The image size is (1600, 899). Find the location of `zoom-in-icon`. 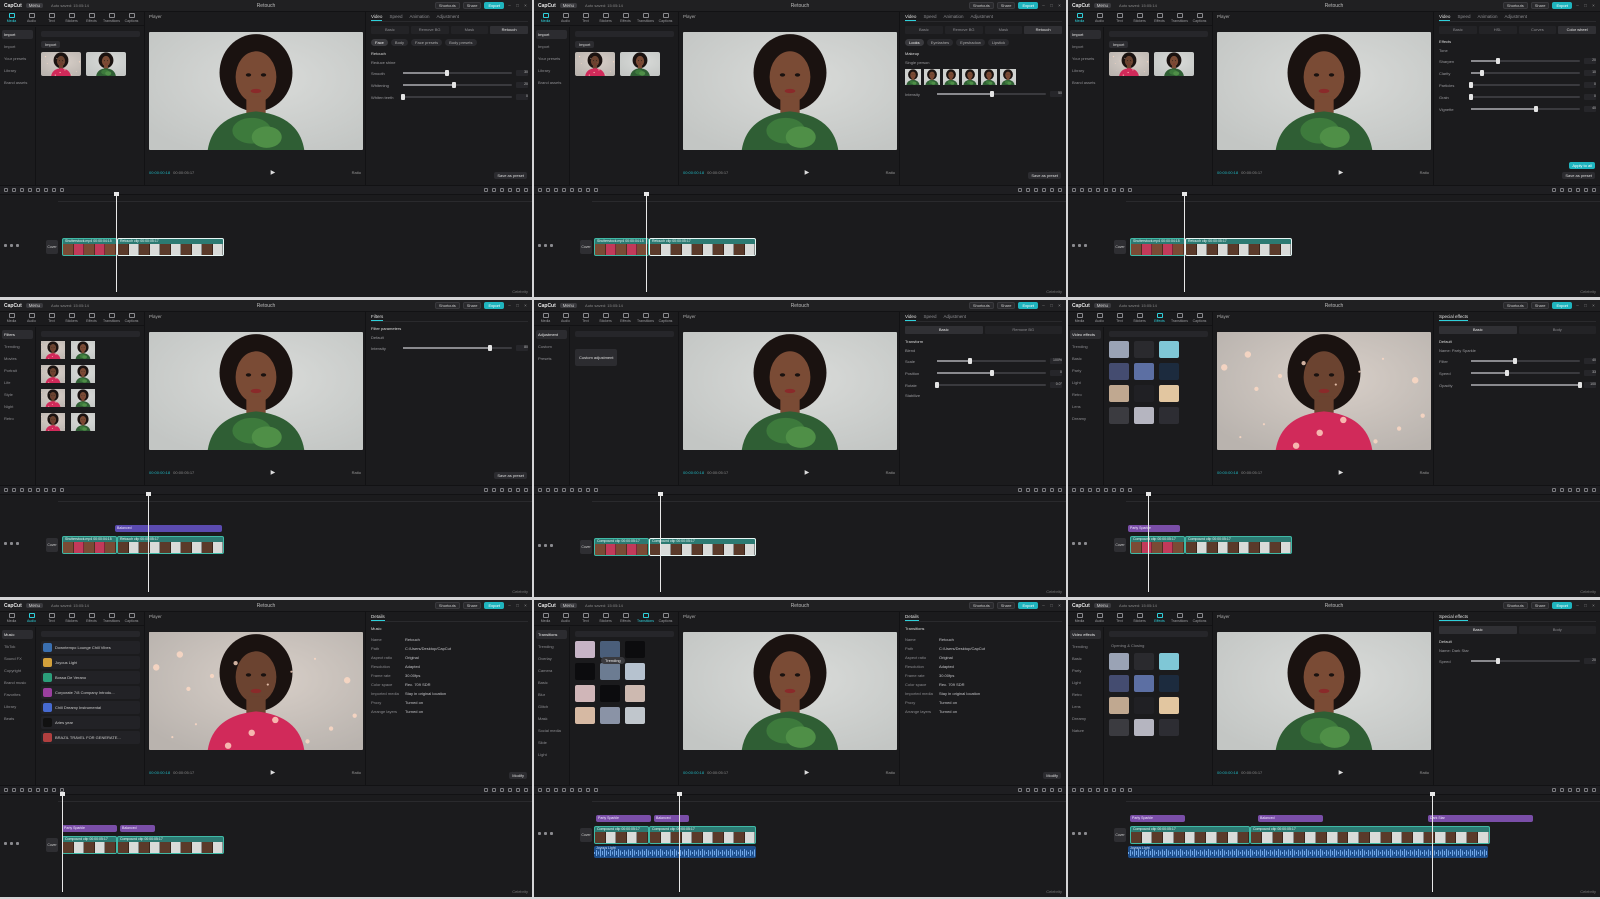

zoom-in-icon is located at coordinates (1594, 190).